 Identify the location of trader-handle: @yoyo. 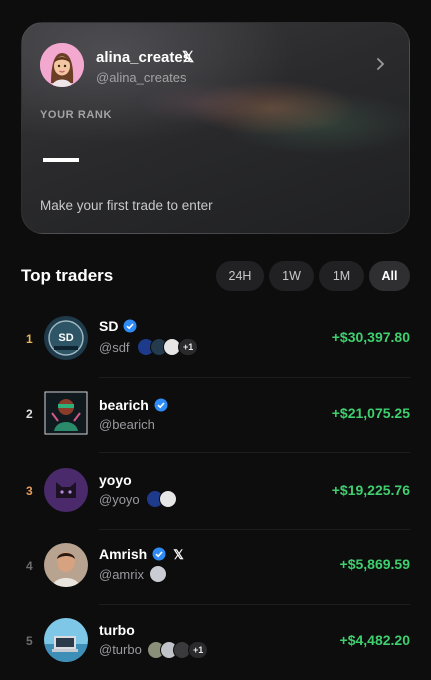
(119, 499).